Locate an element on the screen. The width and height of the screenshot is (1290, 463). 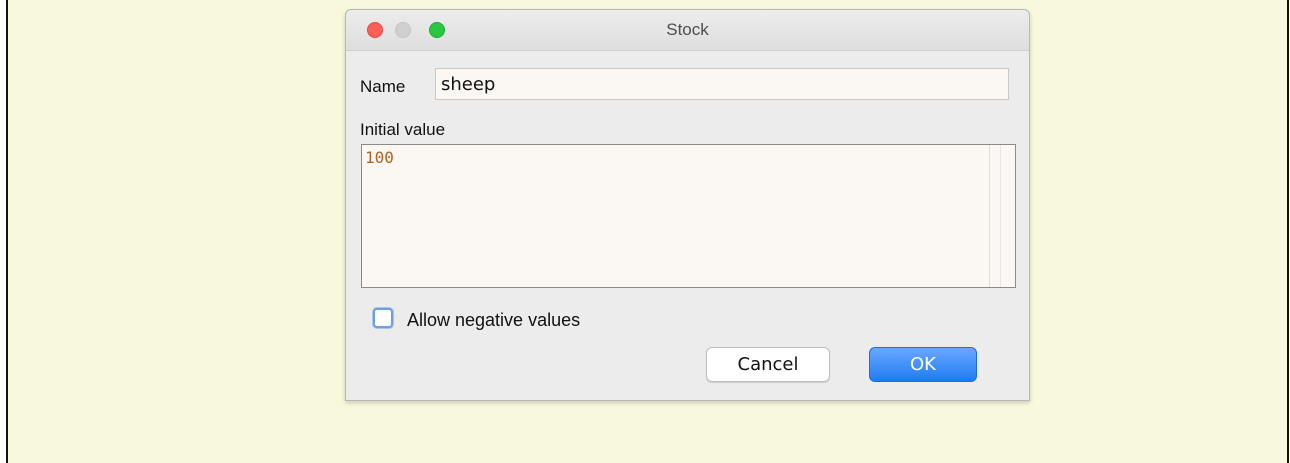
name-input: sheep is located at coordinates (722, 84).